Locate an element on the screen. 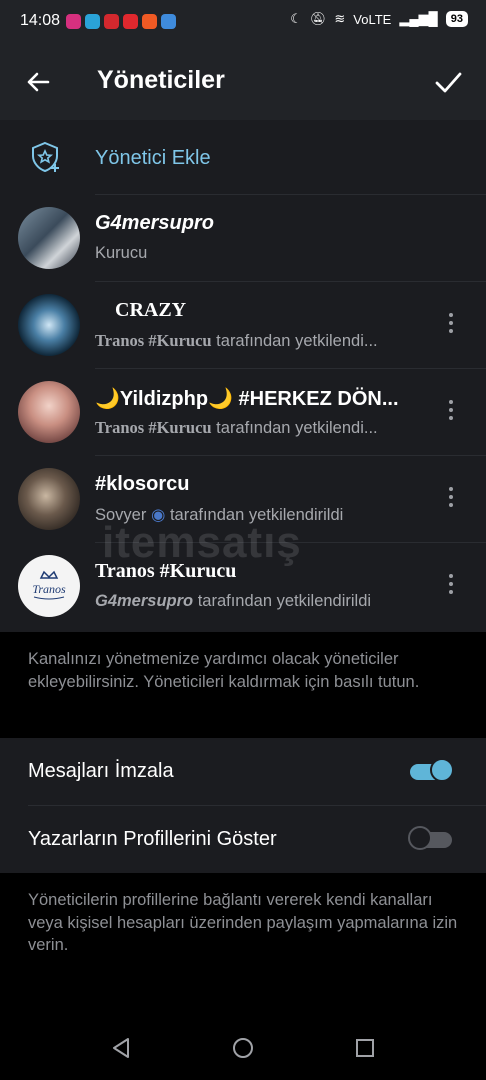 This screenshot has width=486, height=1080. tranos-logo: Tranos is located at coordinates (49, 585).